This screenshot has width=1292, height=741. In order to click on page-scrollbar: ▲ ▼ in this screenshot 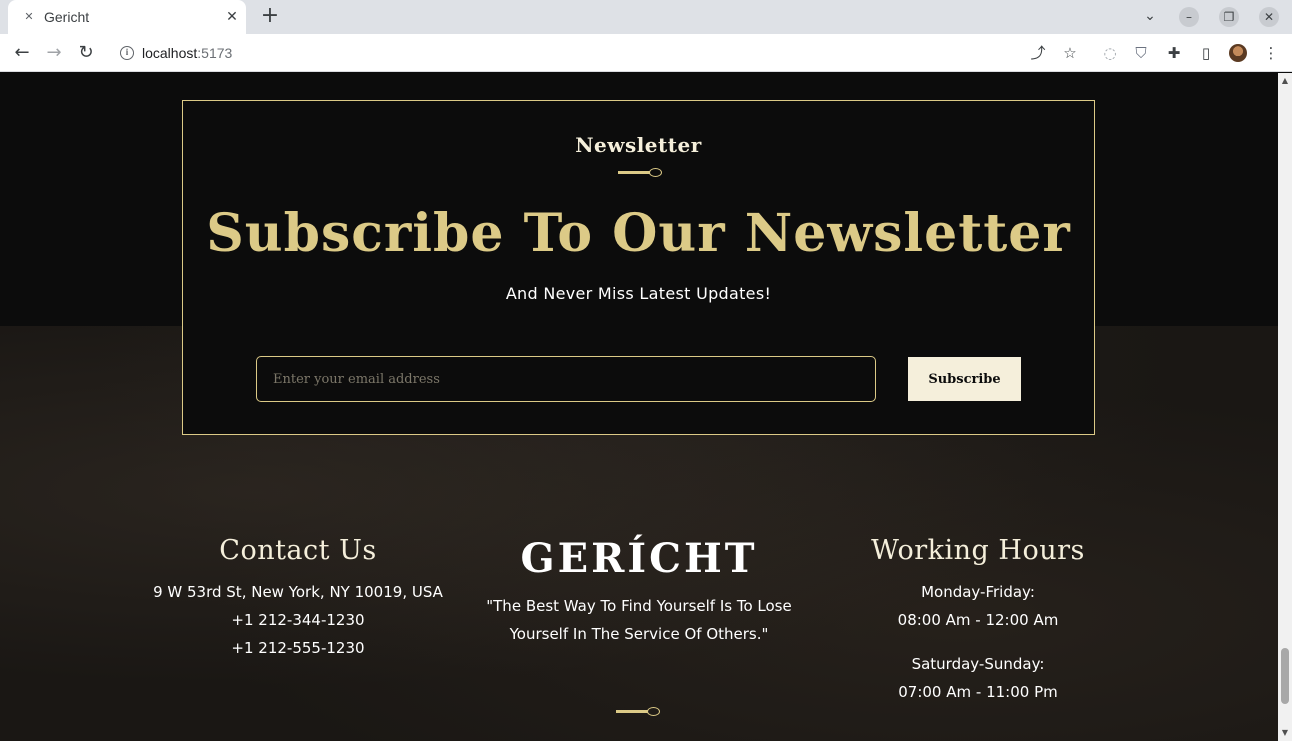, I will do `click(1285, 407)`.